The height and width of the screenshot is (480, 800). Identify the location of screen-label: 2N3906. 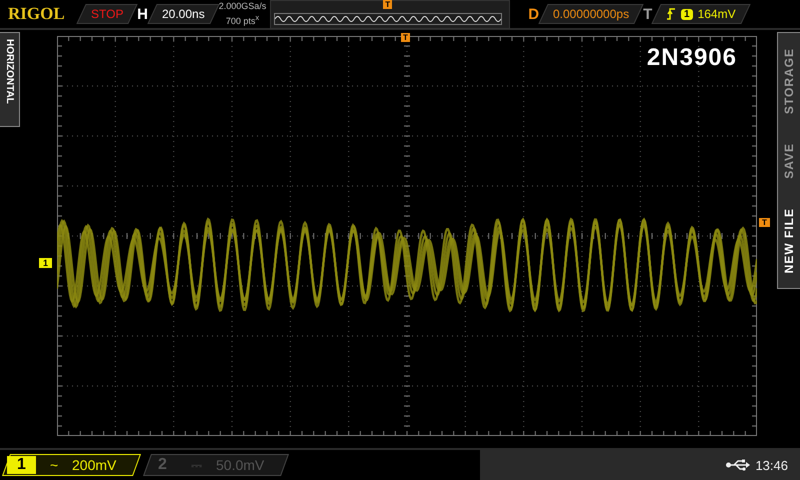
(691, 58).